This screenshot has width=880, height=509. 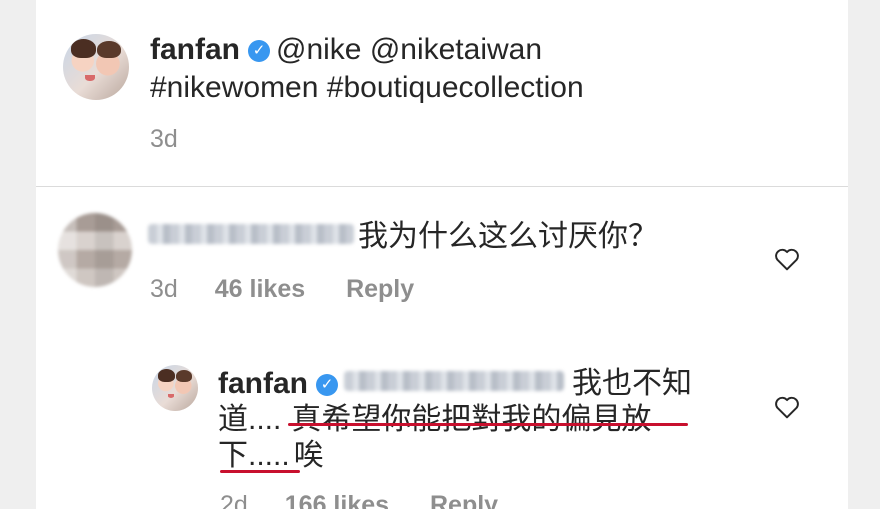 What do you see at coordinates (96, 67) in the screenshot?
I see `owner-avatar` at bounding box center [96, 67].